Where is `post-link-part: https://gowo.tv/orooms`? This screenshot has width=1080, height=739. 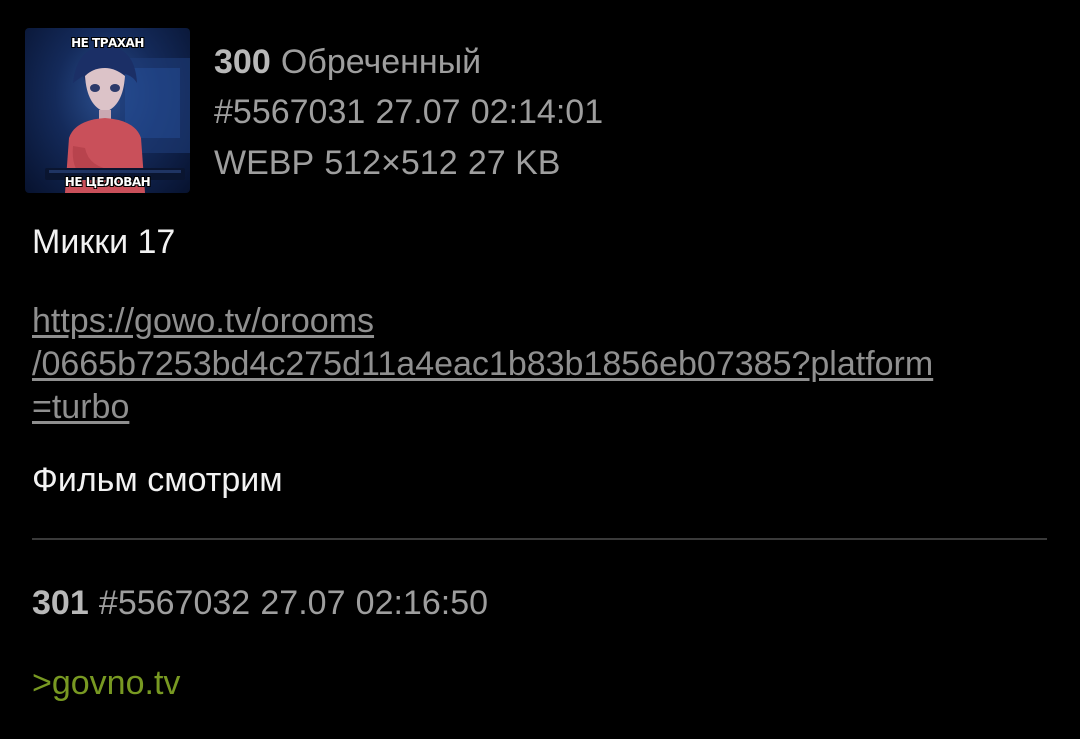
post-link-part: https://gowo.tv/orooms is located at coordinates (542, 321).